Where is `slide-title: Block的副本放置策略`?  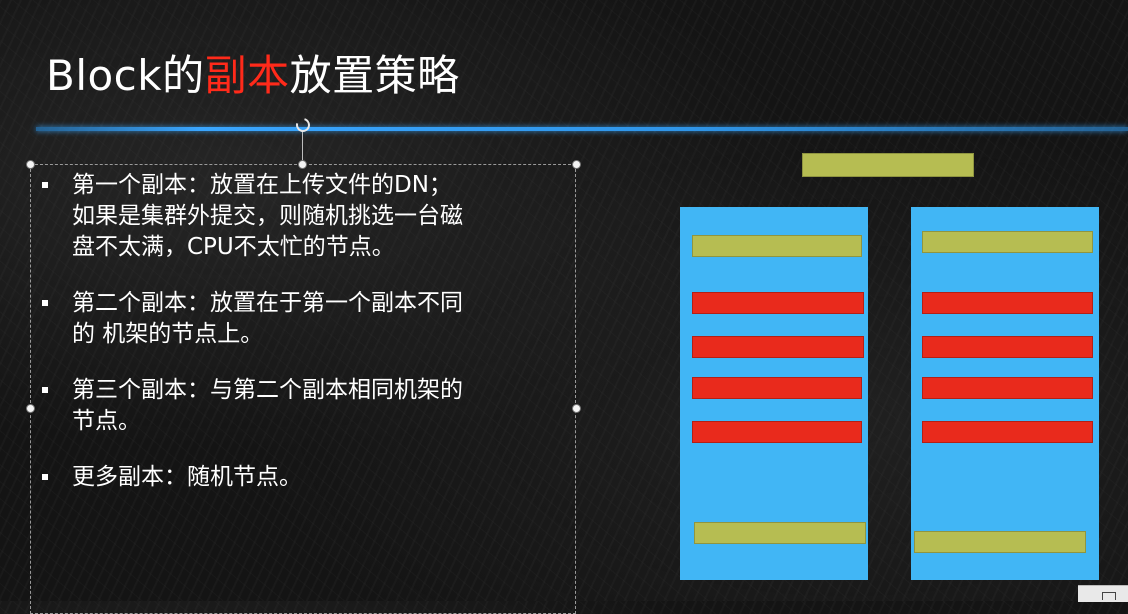
slide-title: Block的副本放置策略 is located at coordinates (253, 76).